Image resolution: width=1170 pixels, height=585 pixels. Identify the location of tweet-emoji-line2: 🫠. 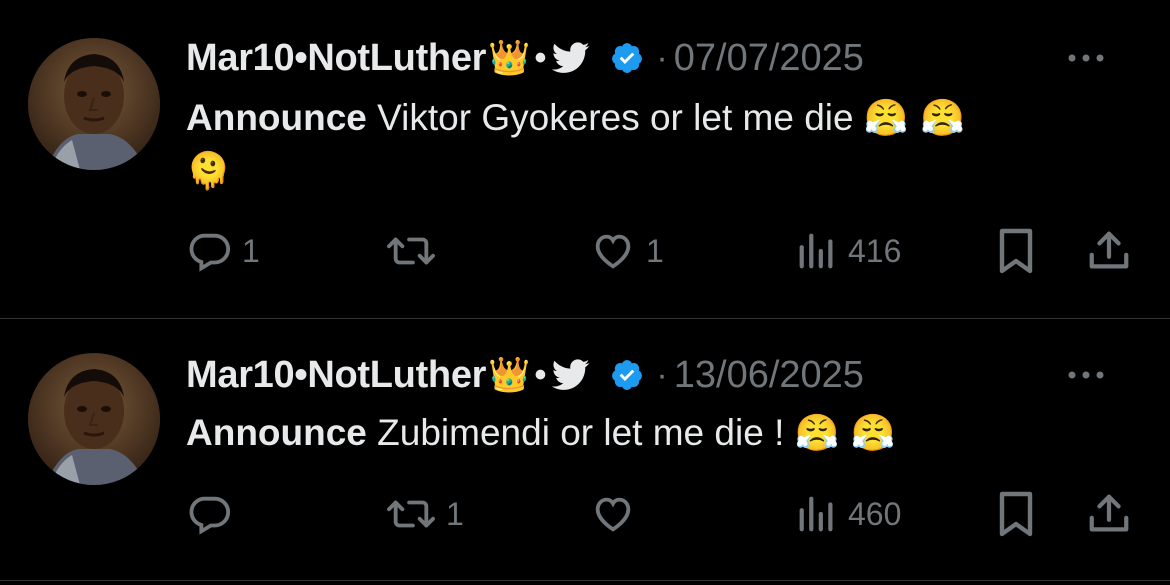
(208, 171).